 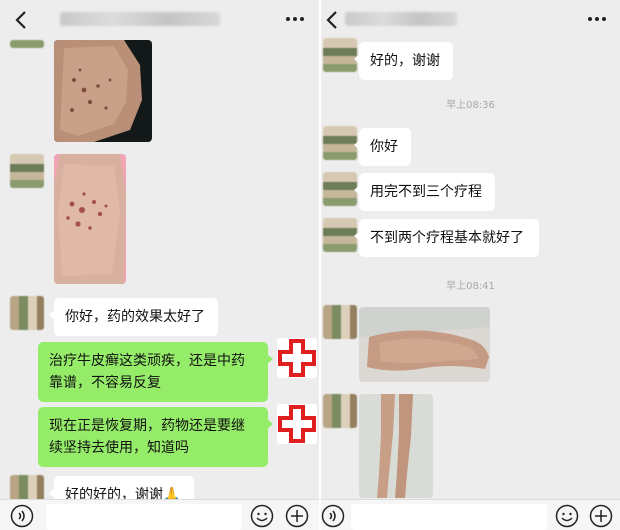 What do you see at coordinates (396, 446) in the screenshot?
I see `leg-standing-photo` at bounding box center [396, 446].